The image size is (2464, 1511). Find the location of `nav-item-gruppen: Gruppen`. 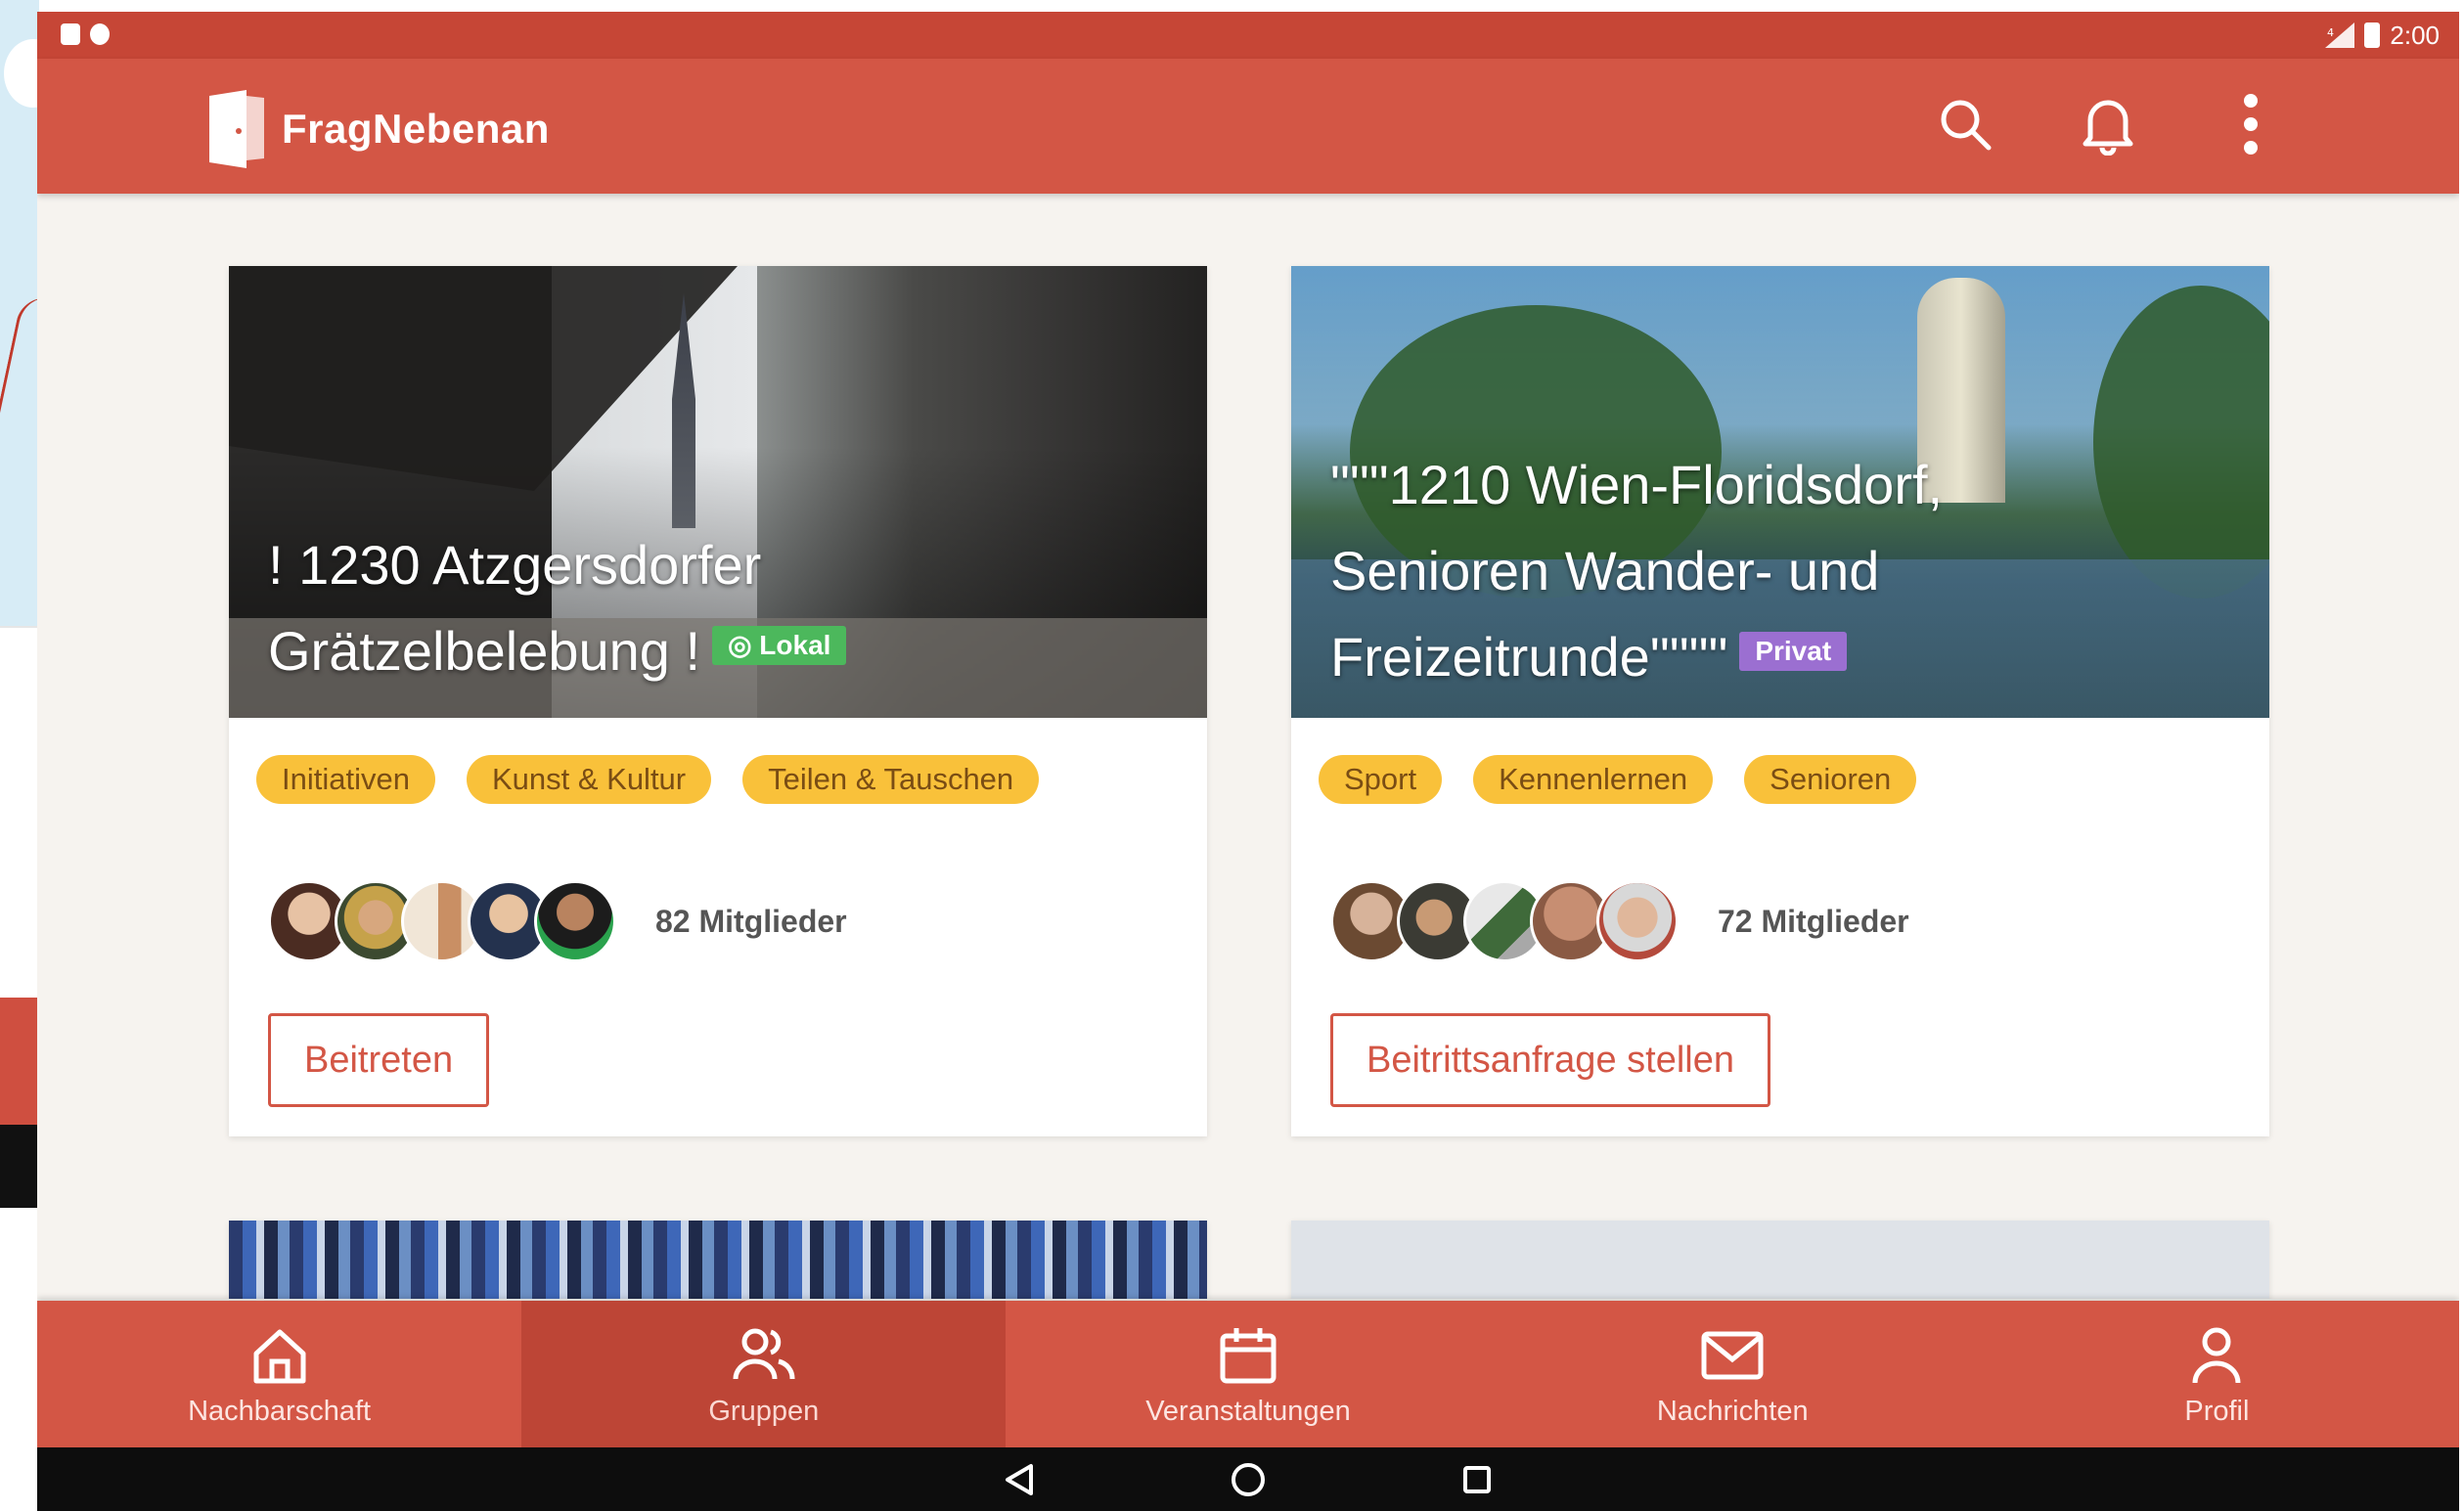

nav-item-gruppen: Gruppen is located at coordinates (764, 1374).